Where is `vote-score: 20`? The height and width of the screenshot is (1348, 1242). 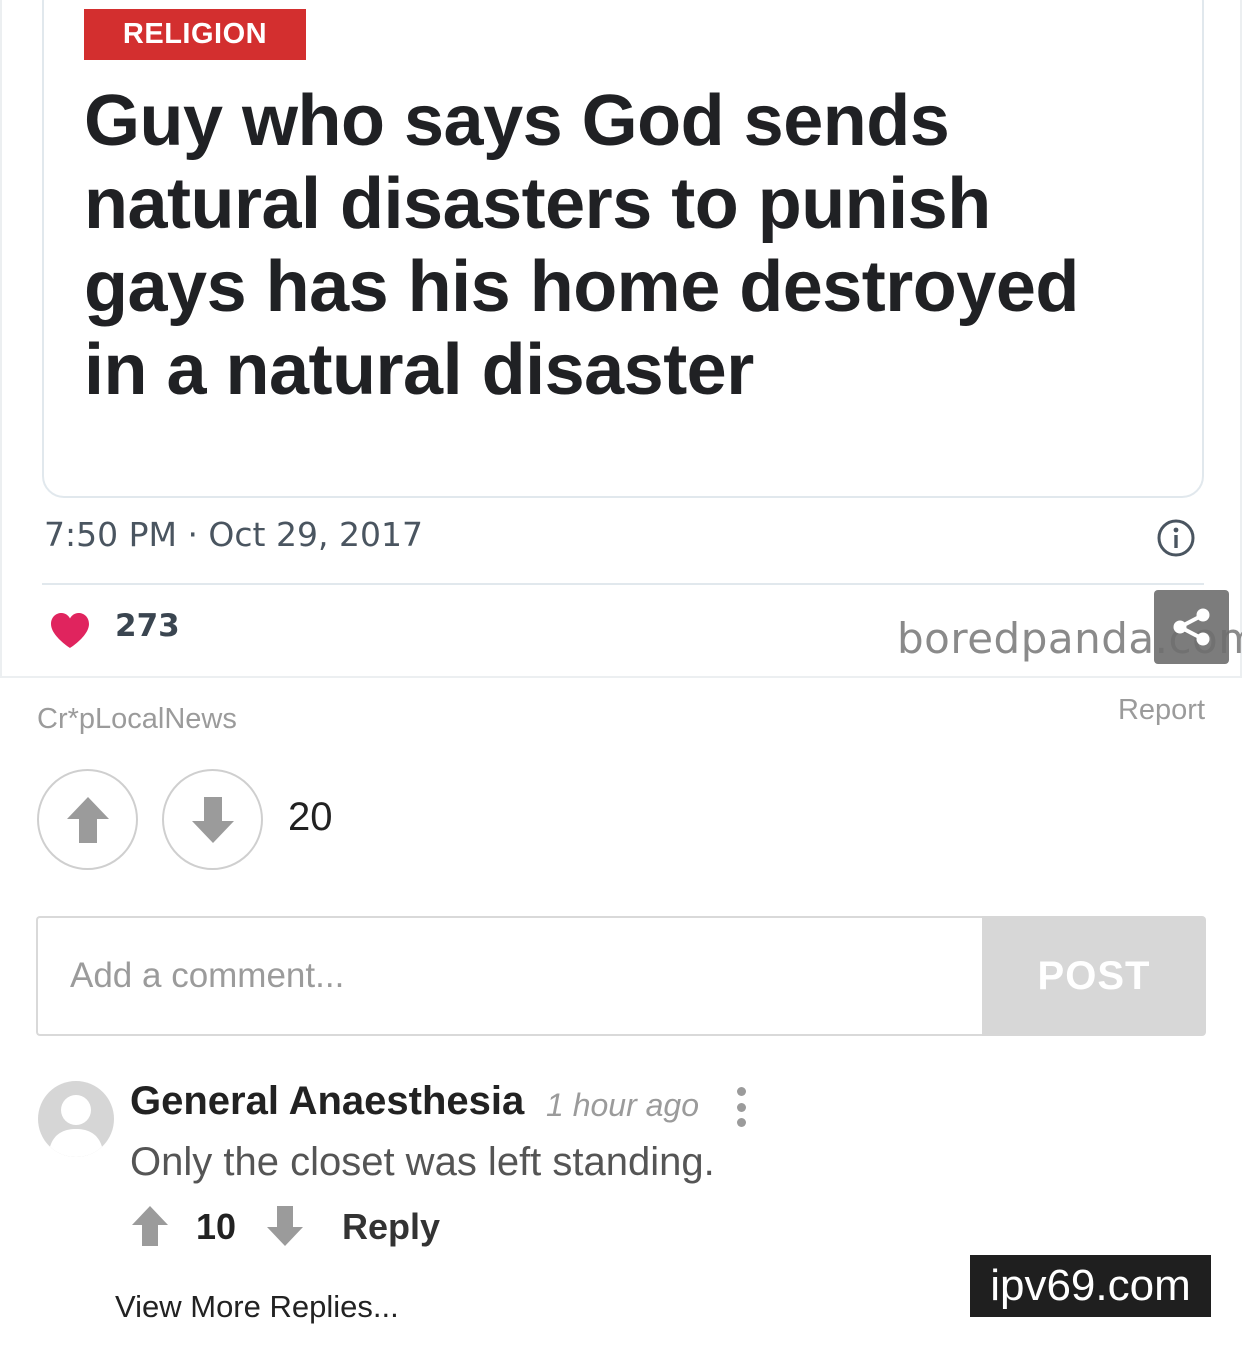 vote-score: 20 is located at coordinates (310, 817).